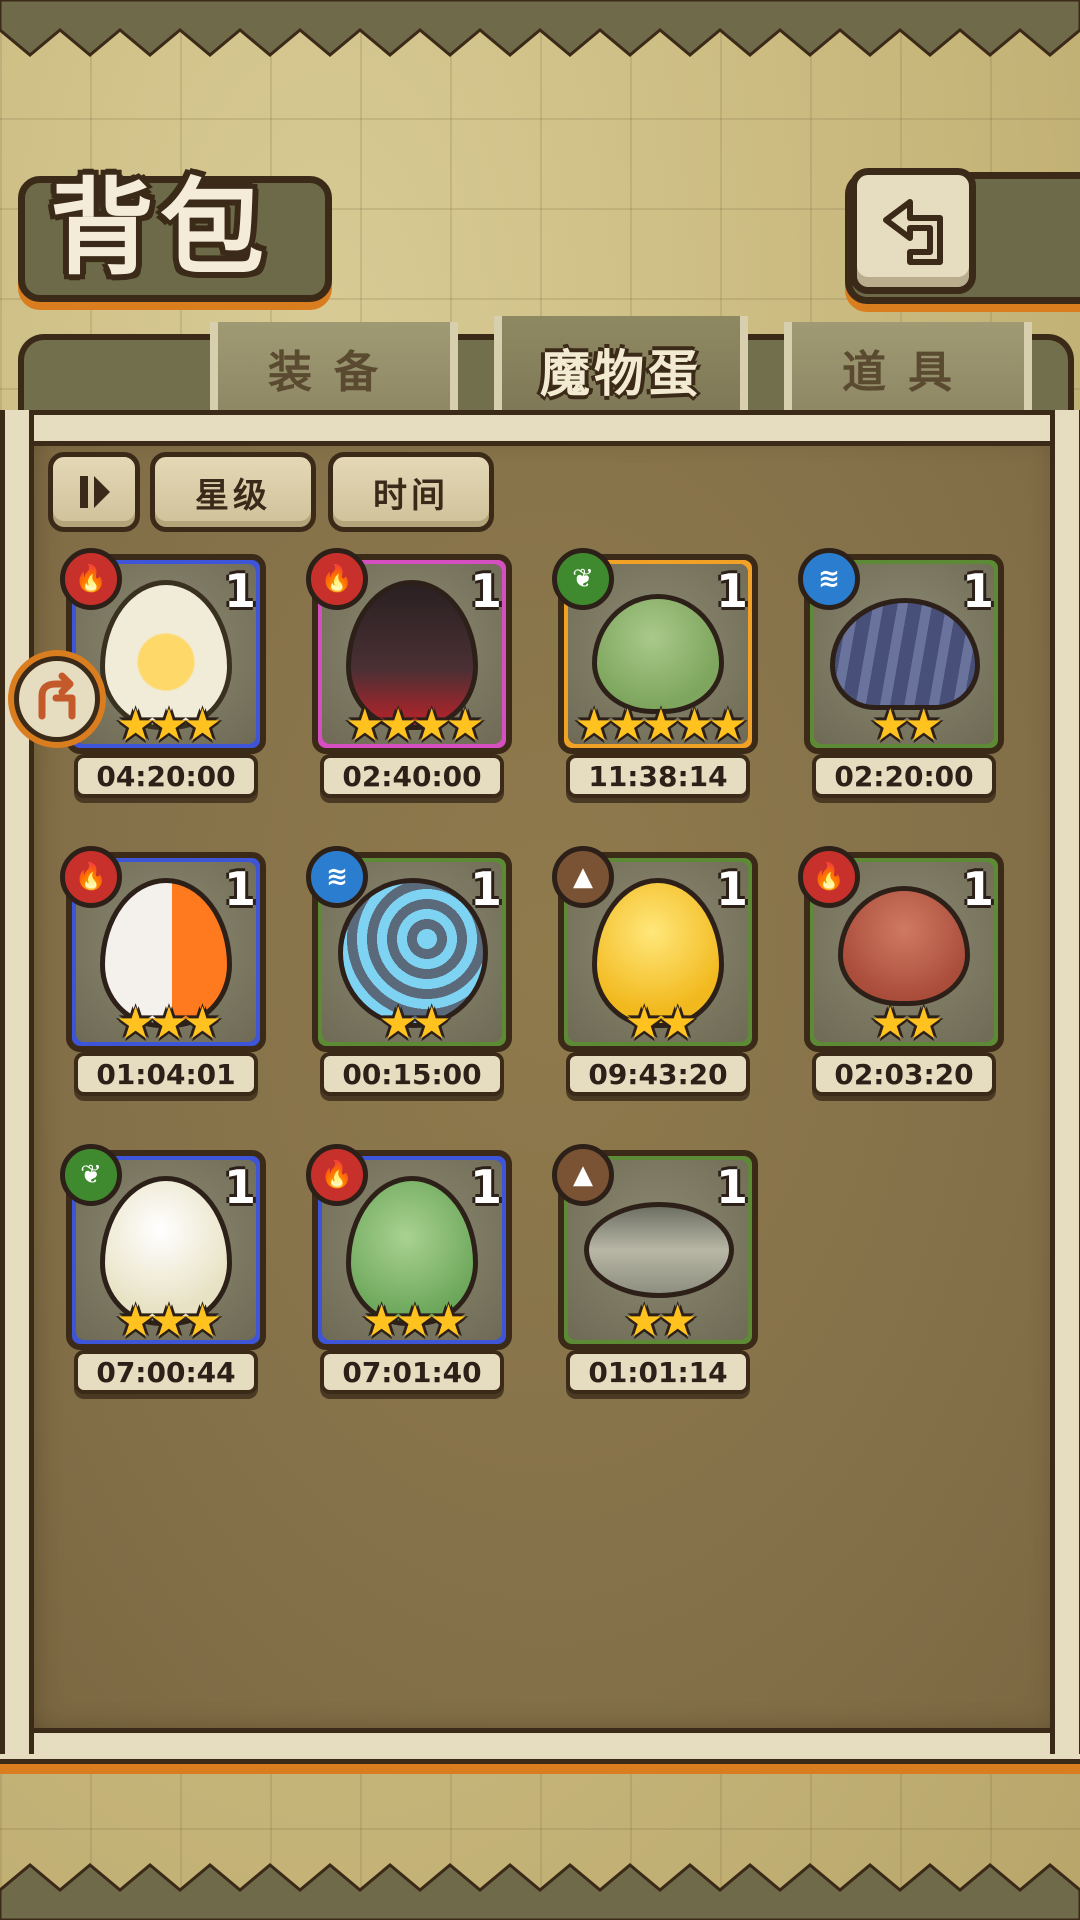 This screenshot has width=1080, height=1920. What do you see at coordinates (658, 674) in the screenshot?
I see `egg-card: ❦ 1 ★★★★★ 11:38:14` at bounding box center [658, 674].